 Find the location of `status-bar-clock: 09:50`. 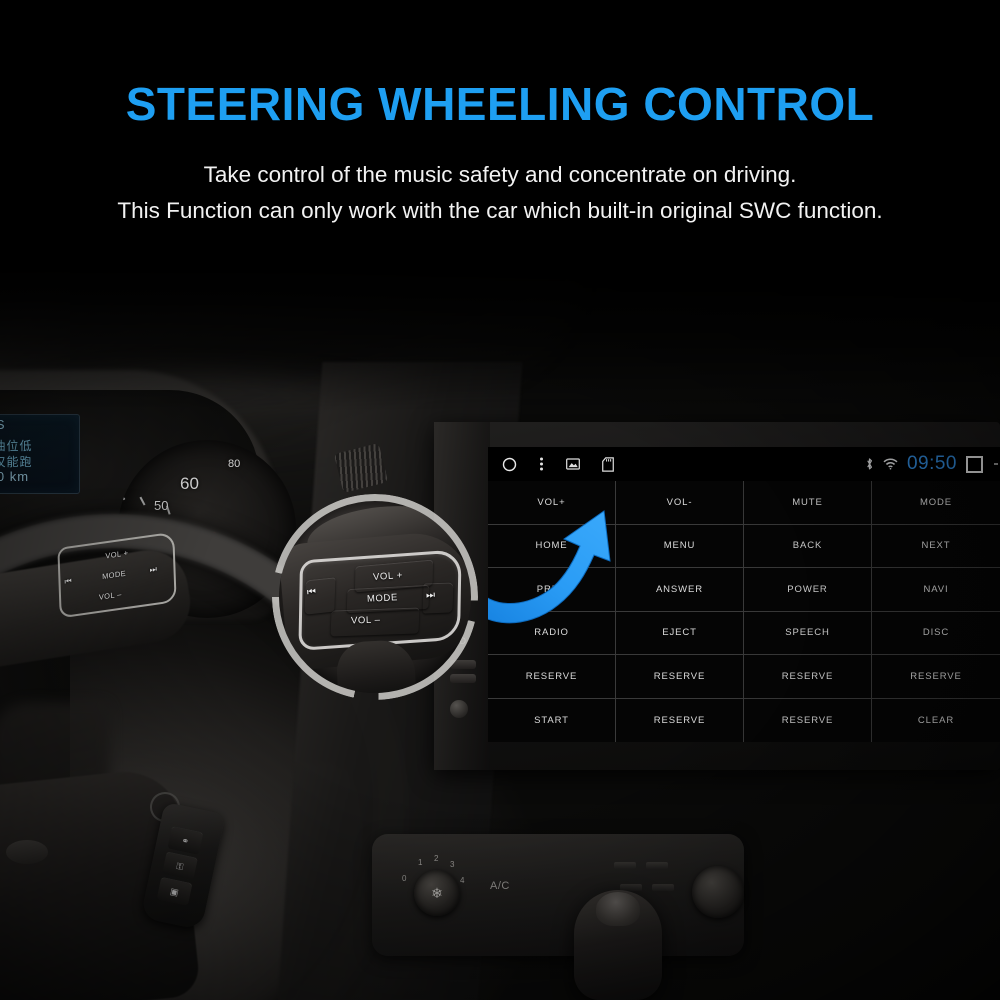

status-bar-clock: 09:50 is located at coordinates (931, 463).